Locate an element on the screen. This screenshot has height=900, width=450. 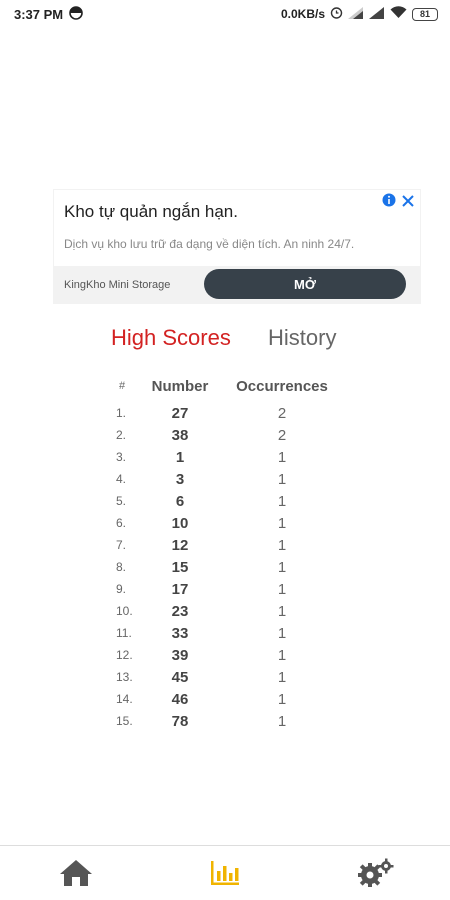
row-number: 78 is located at coordinates (180, 721).